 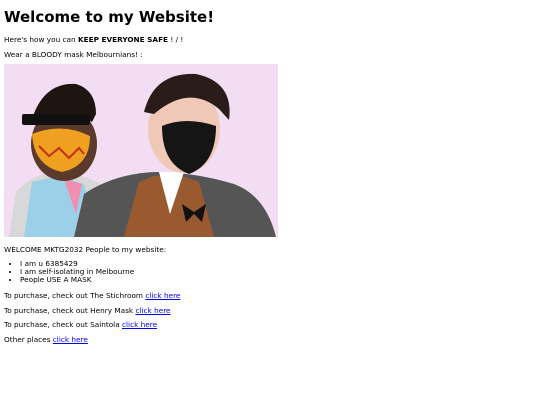 What do you see at coordinates (75, 295) in the screenshot?
I see `purchase-text: To purchase, check out The Stichroom` at bounding box center [75, 295].